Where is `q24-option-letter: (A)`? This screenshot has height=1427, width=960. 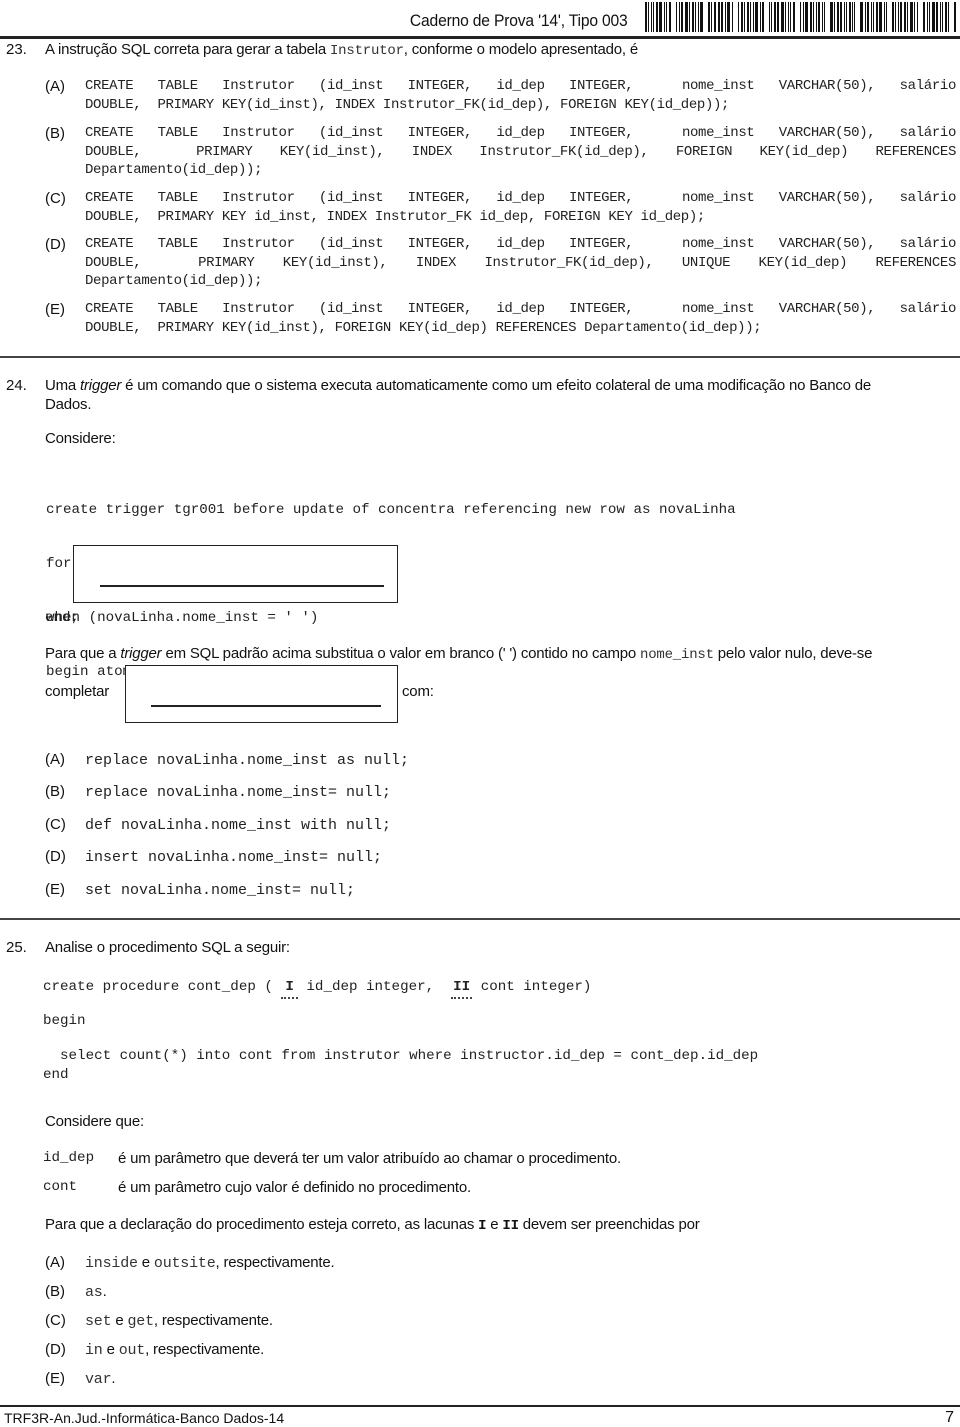
q24-option-letter: (A) is located at coordinates (55, 759).